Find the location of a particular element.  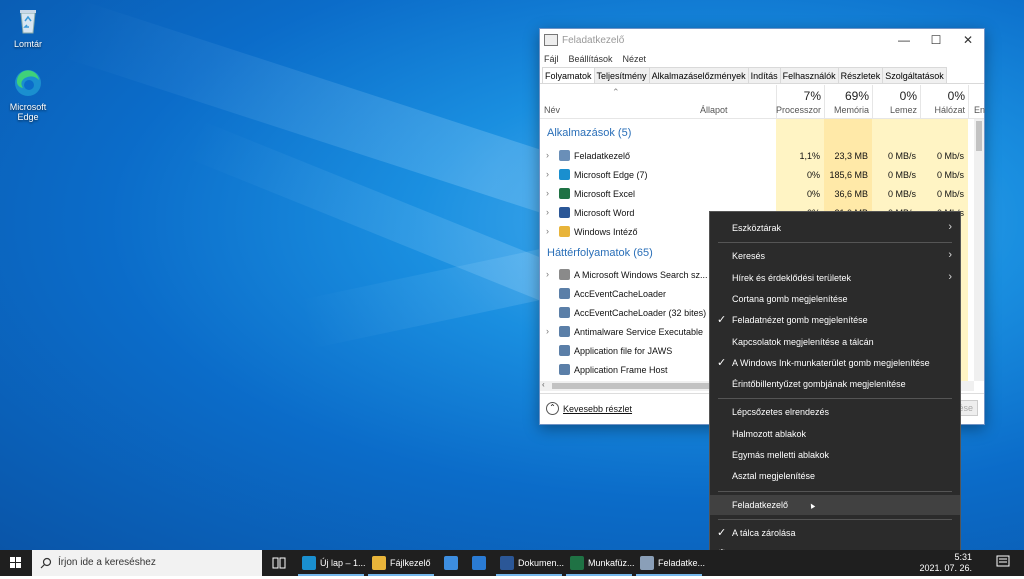

system-clock: 5:31 2021. 07. 26. is located at coordinates (945, 563).